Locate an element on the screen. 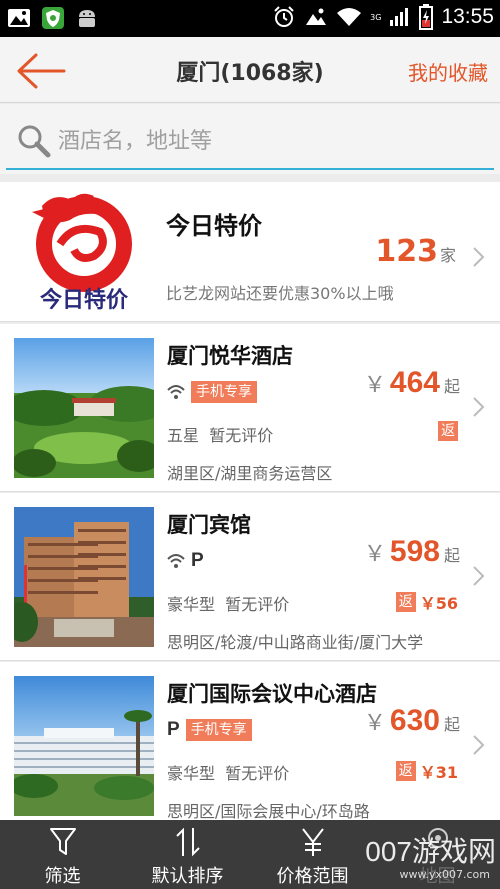 The width and height of the screenshot is (500, 889). map-pin-icon is located at coordinates (437, 838).